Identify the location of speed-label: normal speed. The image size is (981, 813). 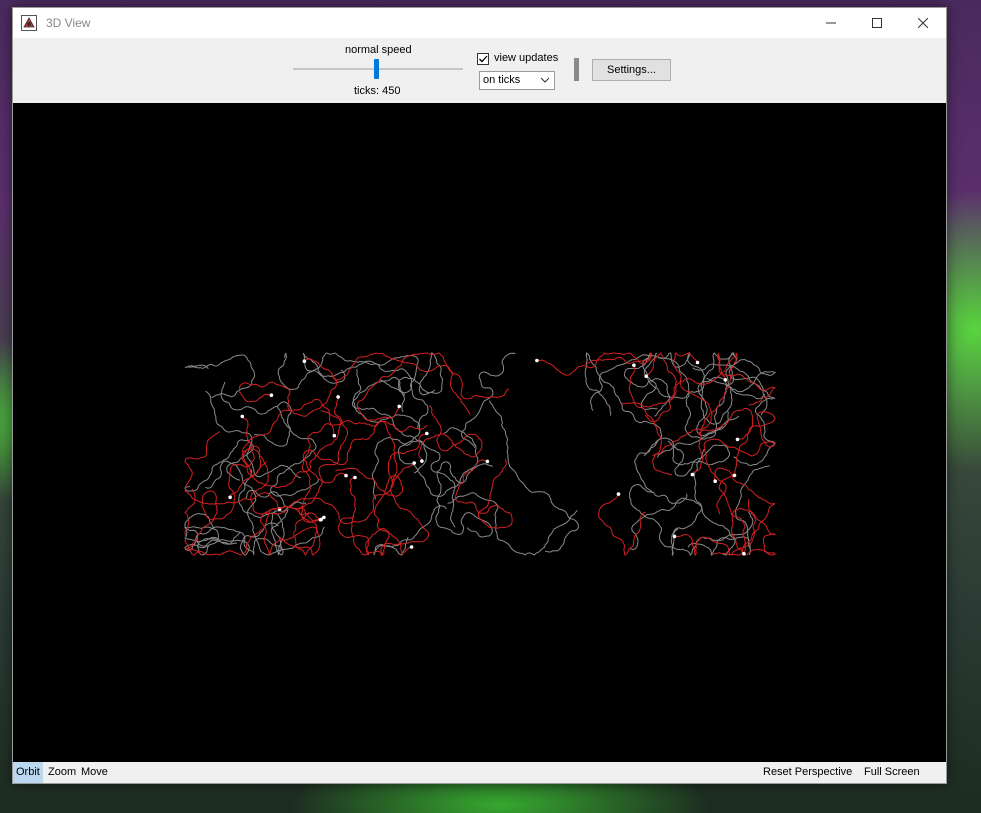
(378, 50).